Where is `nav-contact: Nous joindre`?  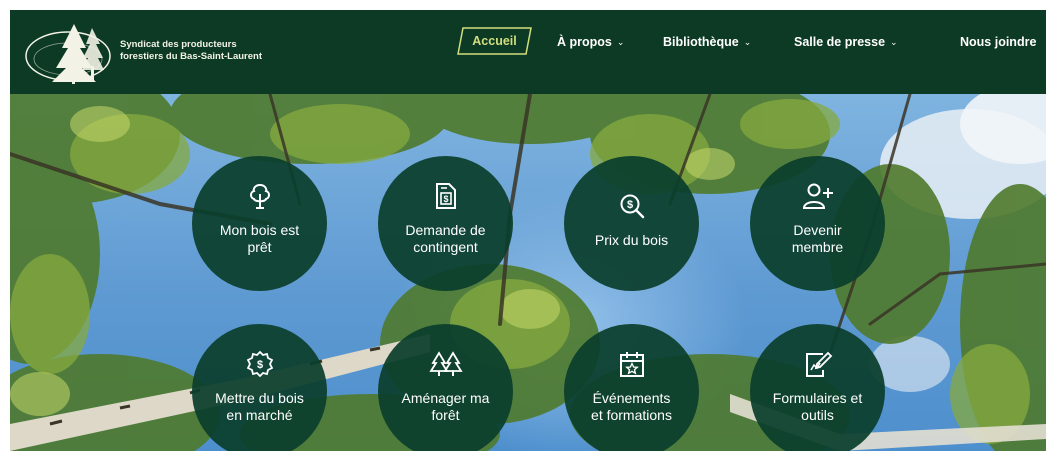
nav-contact: Nous joindre is located at coordinates (998, 42).